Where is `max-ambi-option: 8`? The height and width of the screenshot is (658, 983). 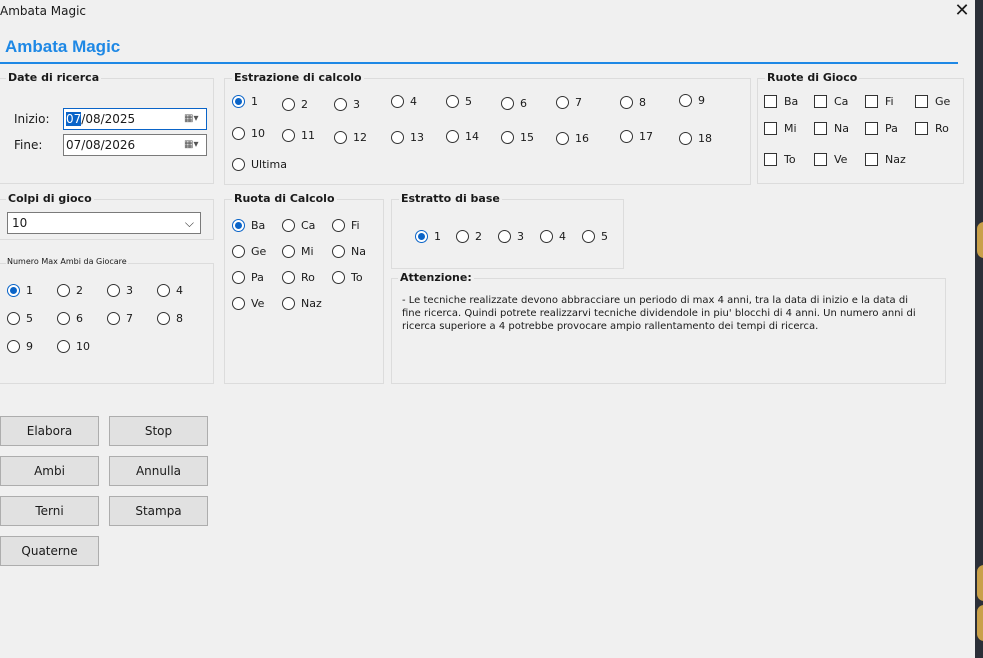 max-ambi-option: 8 is located at coordinates (170, 318).